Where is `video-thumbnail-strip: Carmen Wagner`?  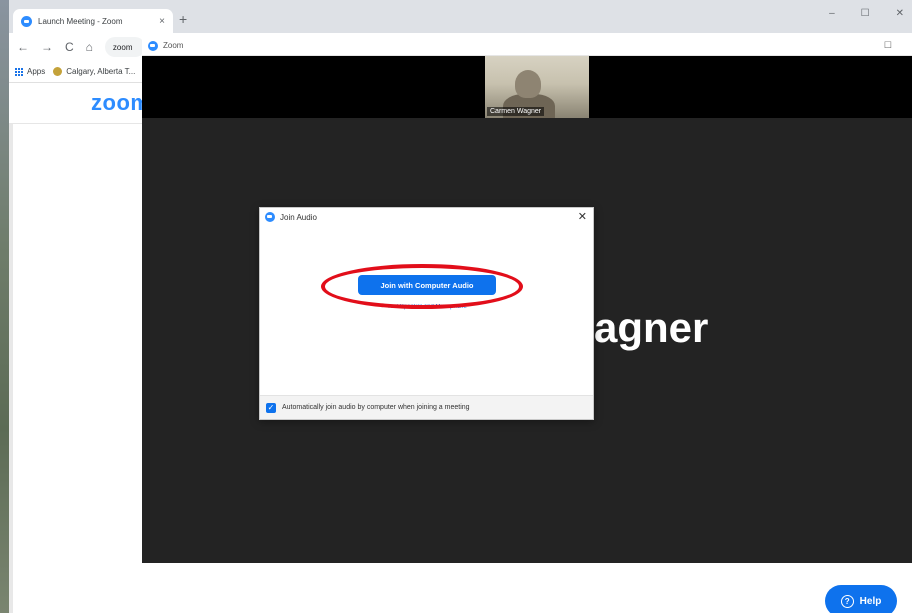 video-thumbnail-strip: Carmen Wagner is located at coordinates (527, 87).